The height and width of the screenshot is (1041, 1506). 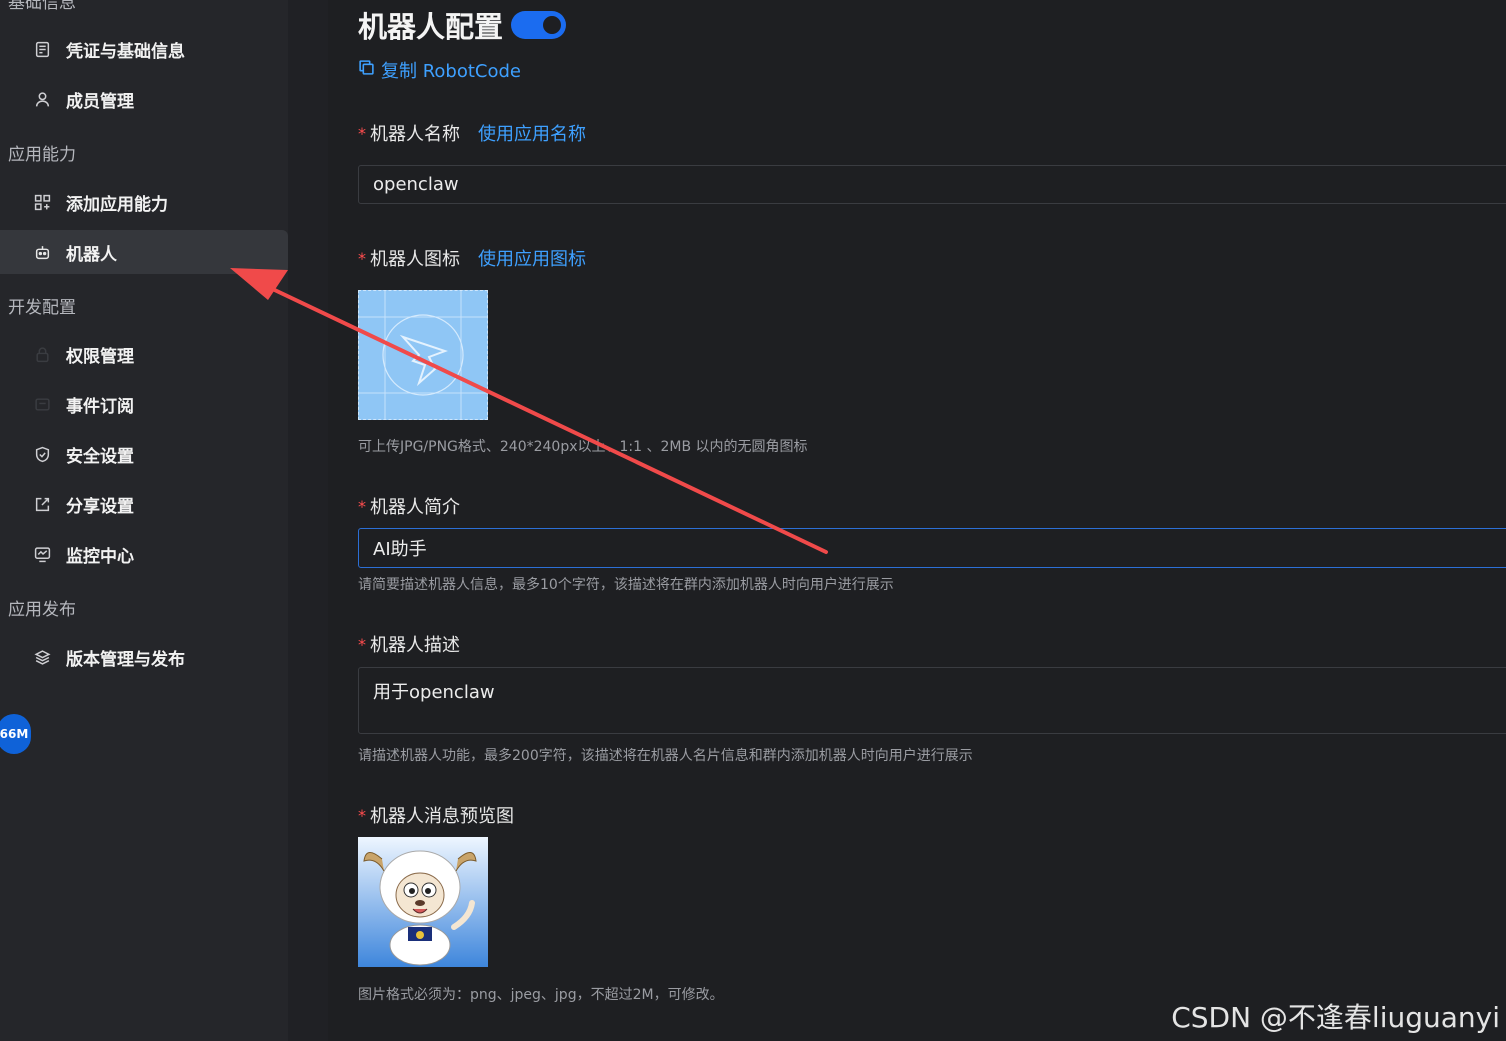 I want to click on apps-grid-icon, so click(x=42, y=202).